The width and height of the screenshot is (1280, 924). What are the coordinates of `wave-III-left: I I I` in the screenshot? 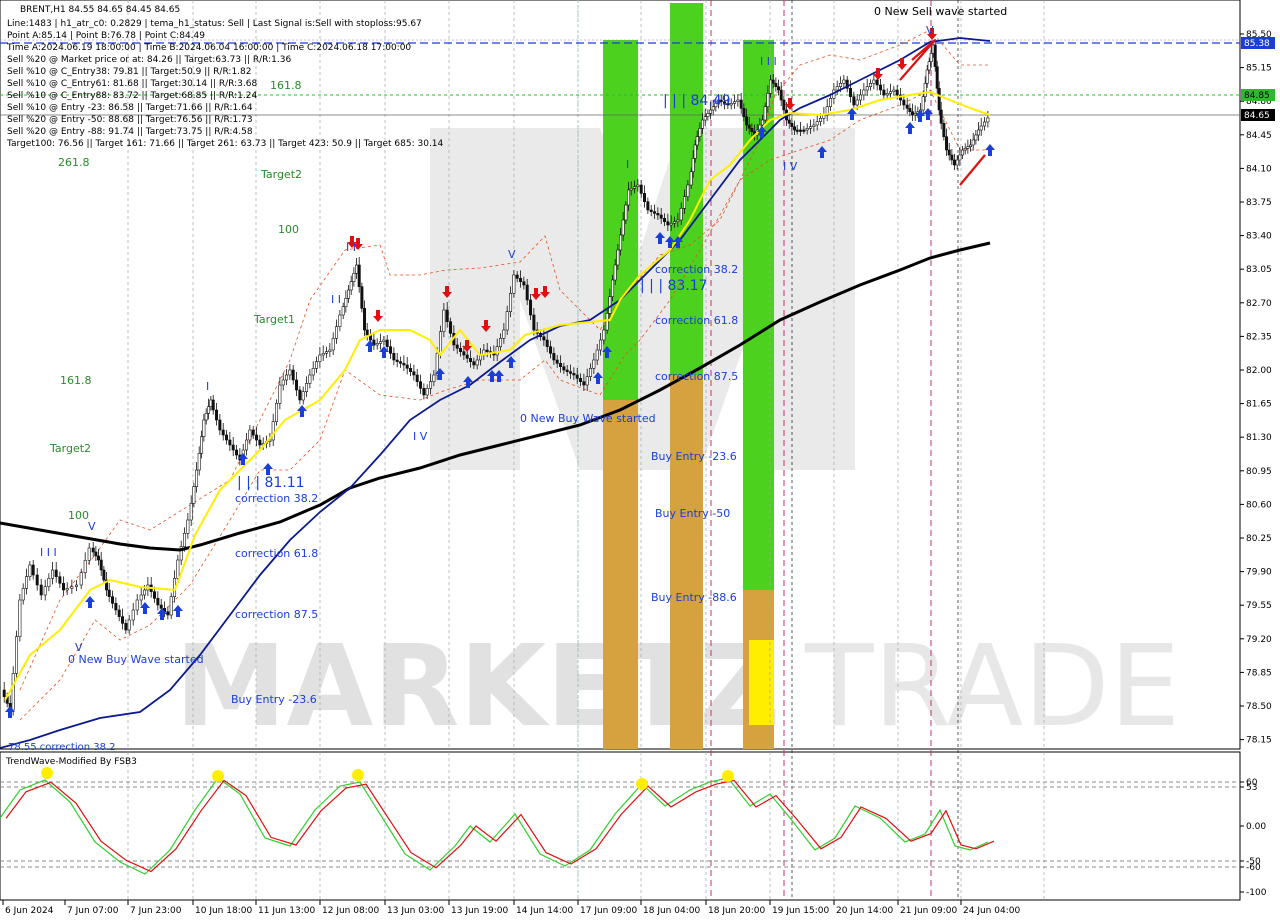 It's located at (48, 552).